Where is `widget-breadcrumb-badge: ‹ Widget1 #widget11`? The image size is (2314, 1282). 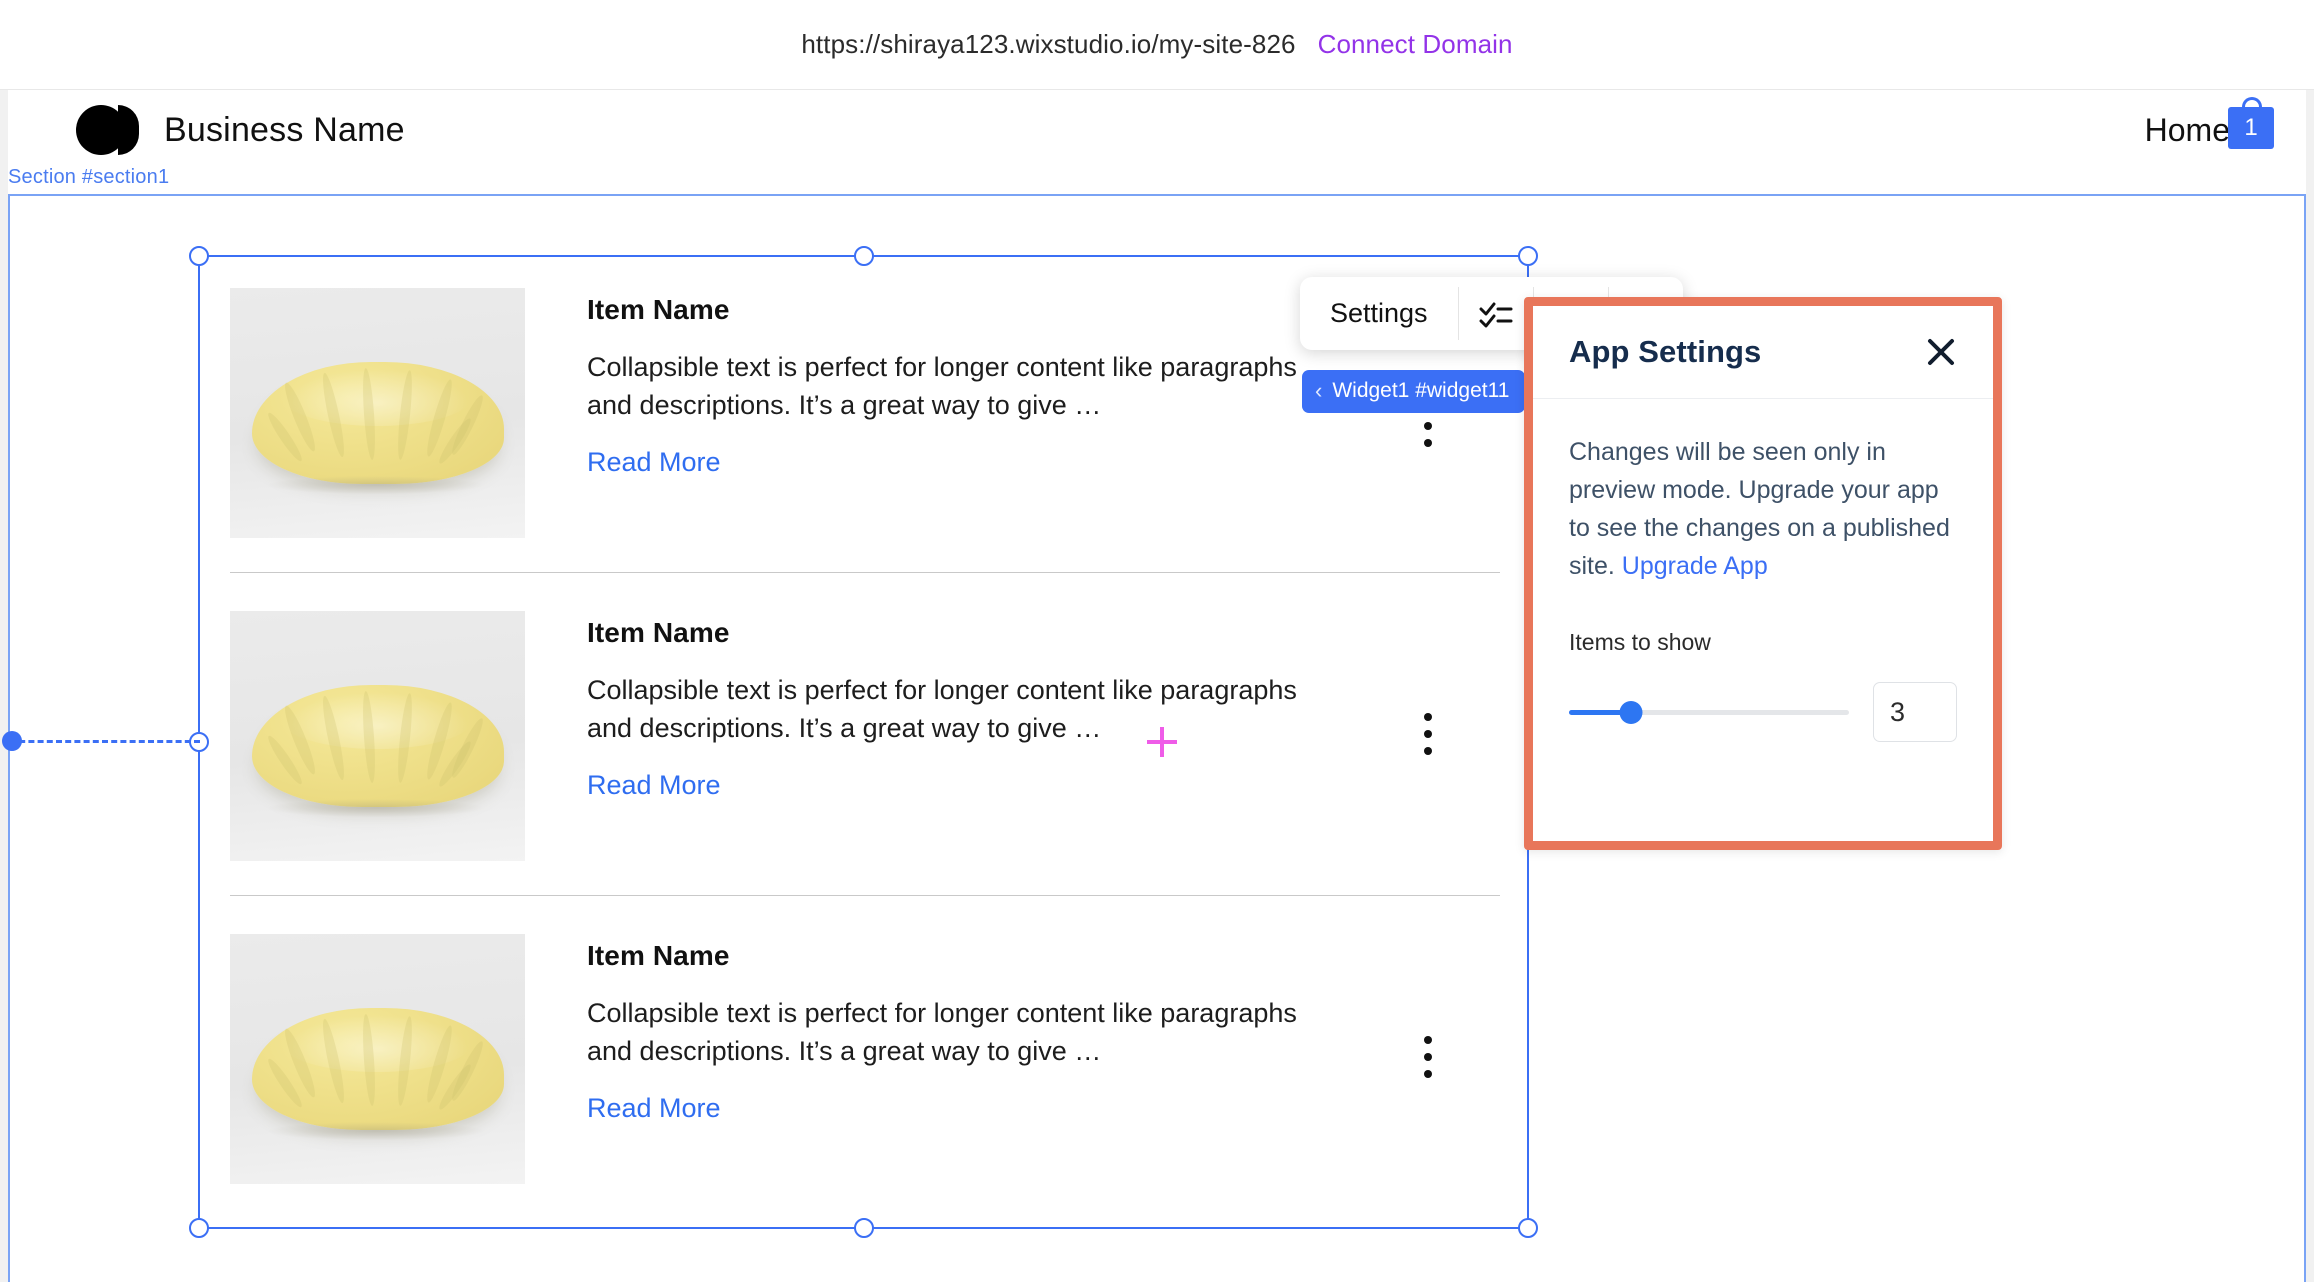
widget-breadcrumb-badge: ‹ Widget1 #widget11 is located at coordinates (1414, 391).